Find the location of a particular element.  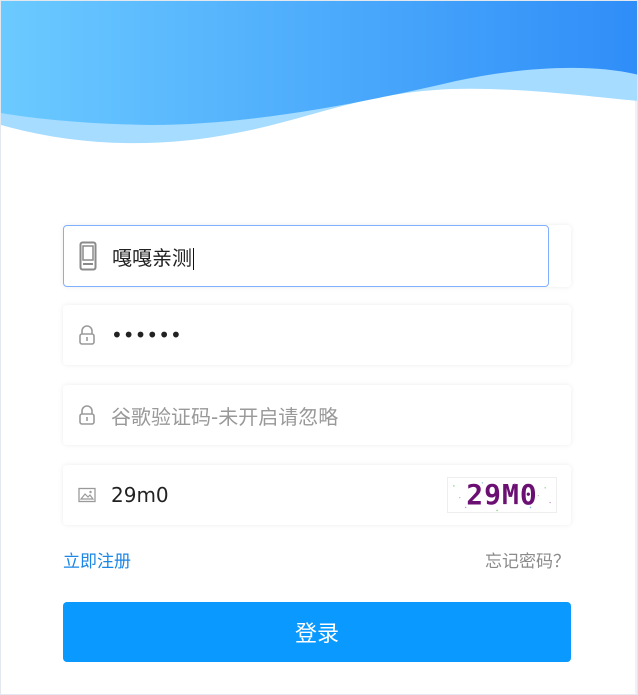

phone-field: 嘎嘎亲测 is located at coordinates (306, 256).